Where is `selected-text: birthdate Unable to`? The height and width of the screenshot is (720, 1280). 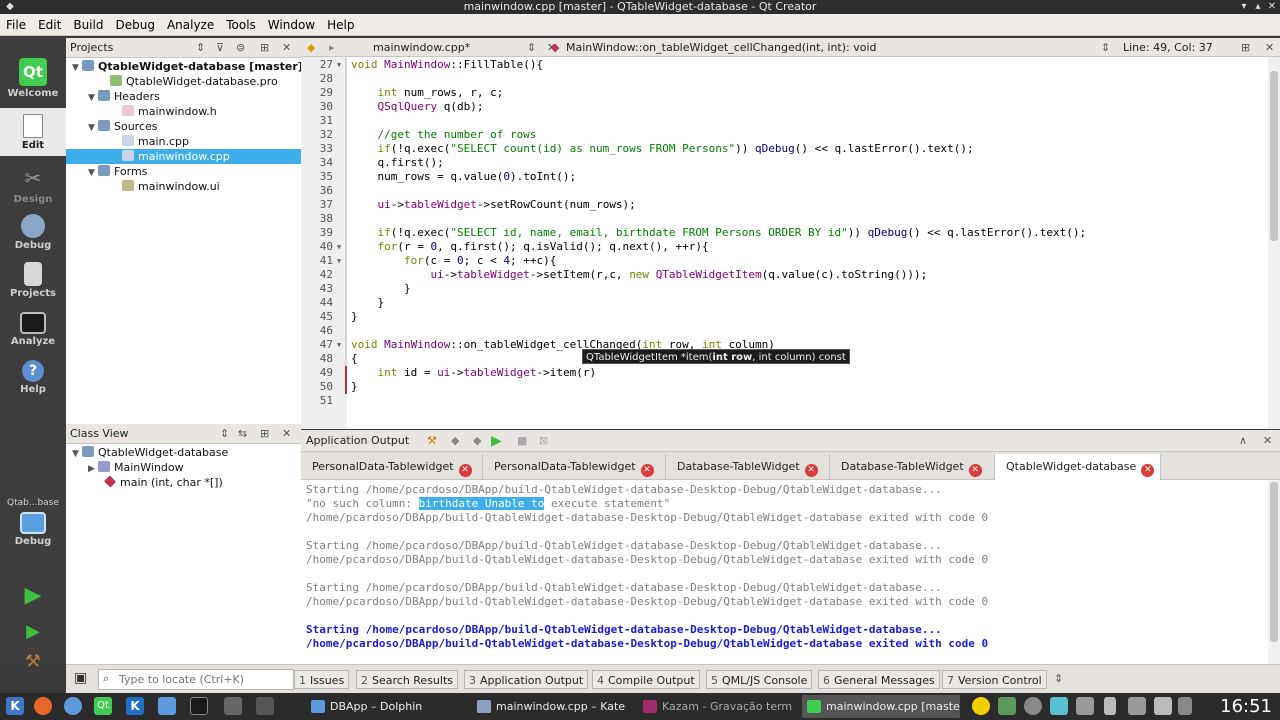 selected-text: birthdate Unable to is located at coordinates (481, 503).